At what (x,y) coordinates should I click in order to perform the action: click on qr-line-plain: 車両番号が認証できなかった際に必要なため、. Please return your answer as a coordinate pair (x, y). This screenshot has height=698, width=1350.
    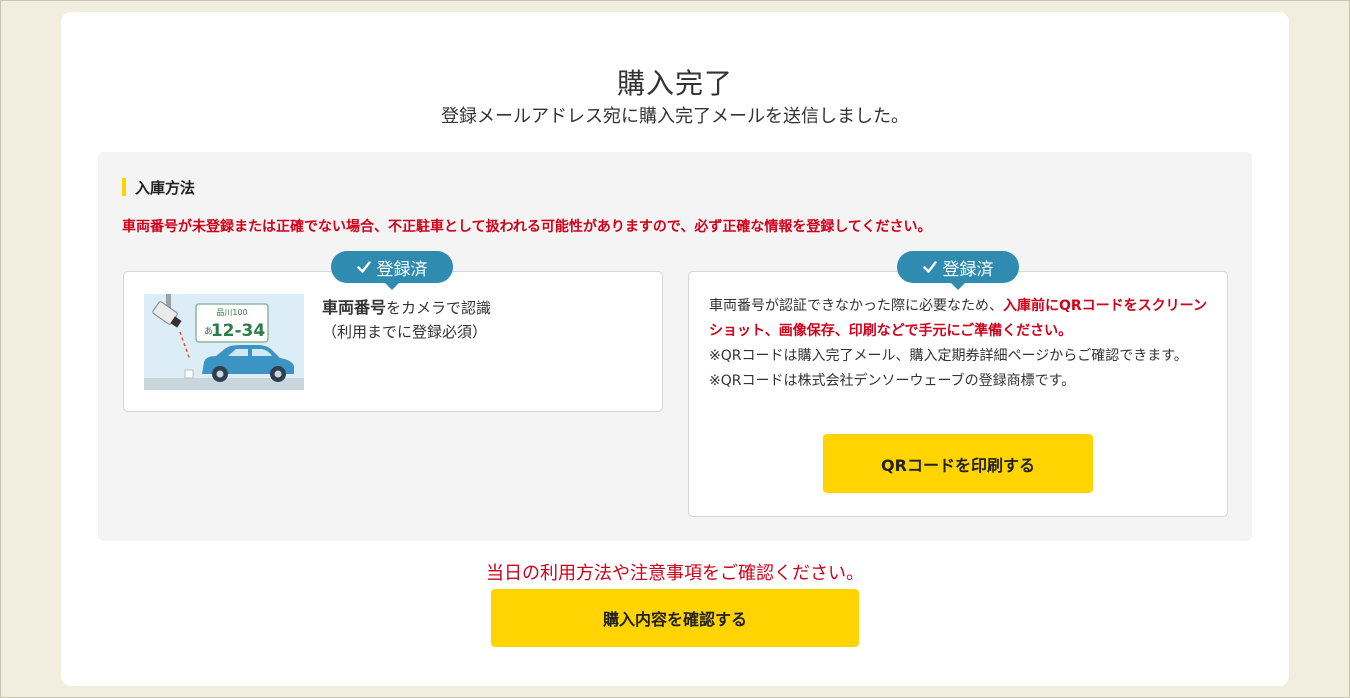
    Looking at the image, I should click on (856, 306).